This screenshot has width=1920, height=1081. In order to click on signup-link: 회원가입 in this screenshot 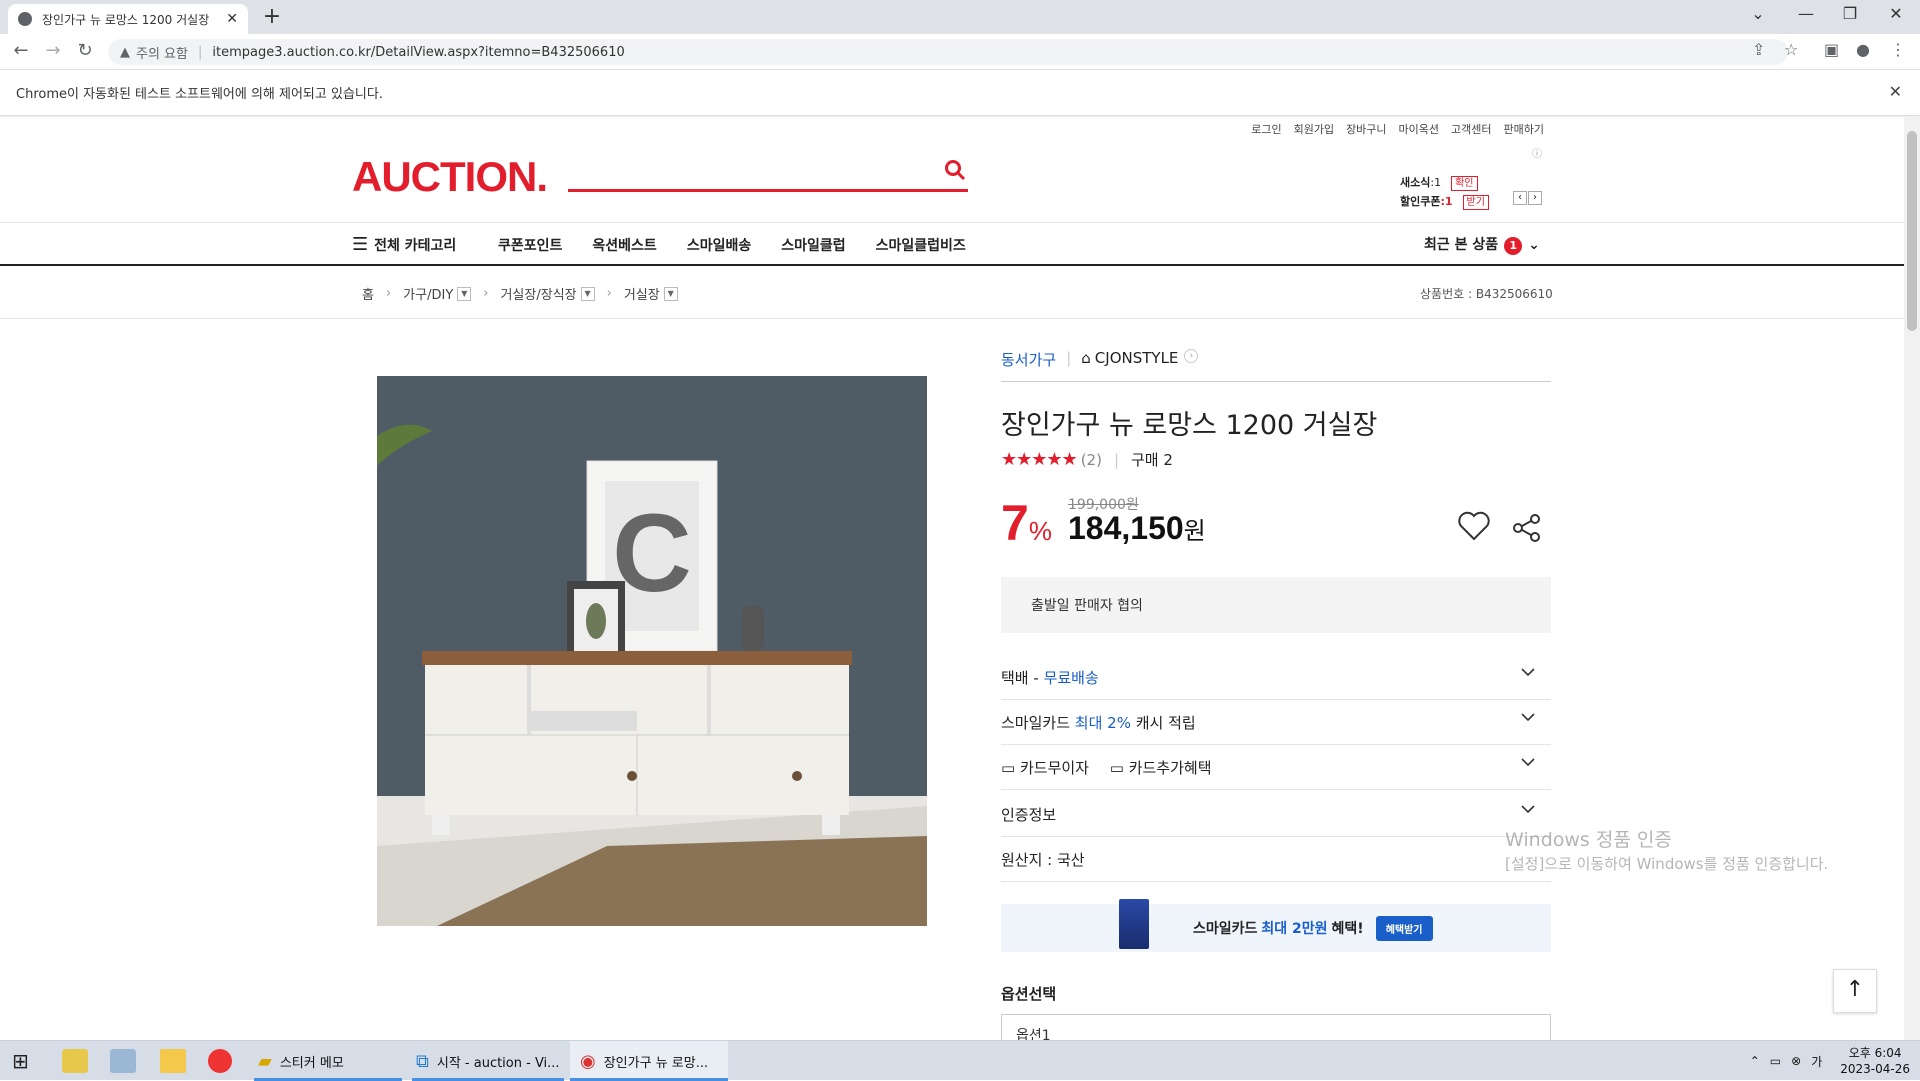, I will do `click(1314, 129)`.